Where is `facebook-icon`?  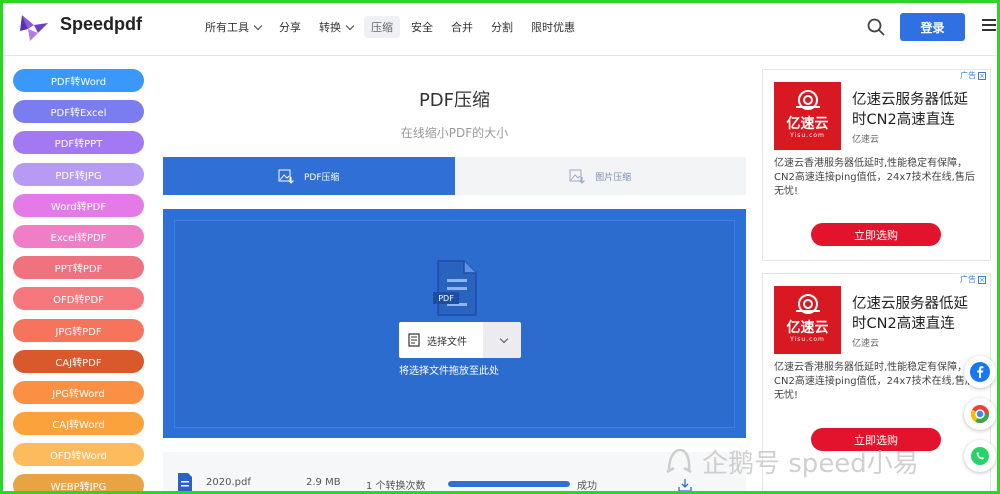
facebook-icon is located at coordinates (980, 372).